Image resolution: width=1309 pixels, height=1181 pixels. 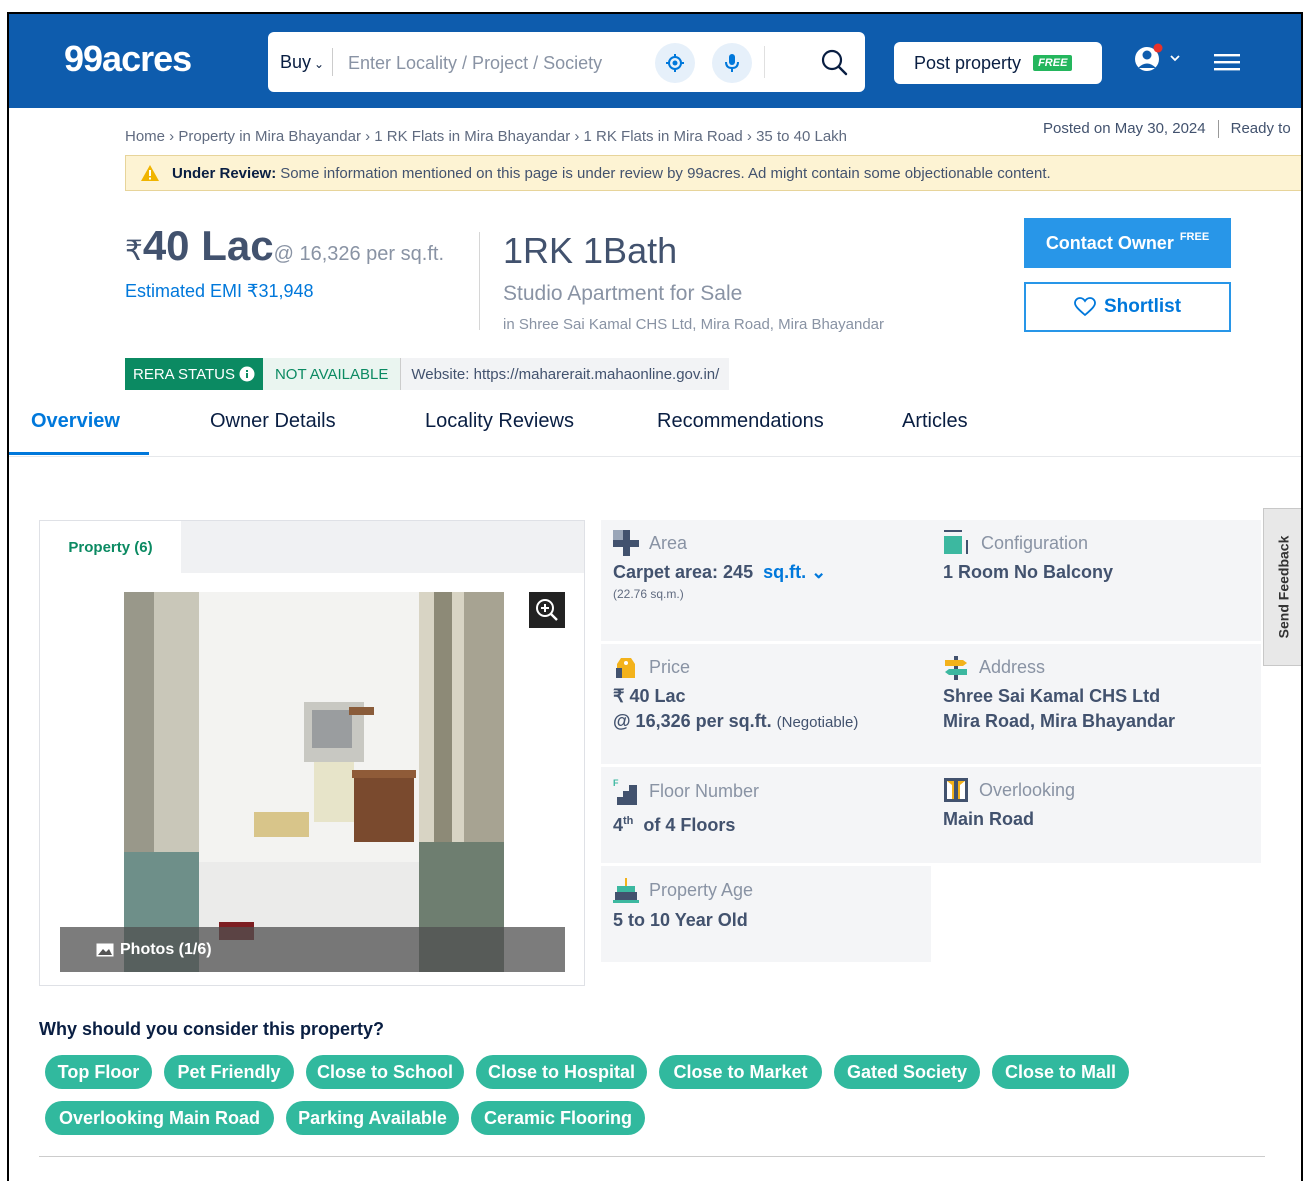 I want to click on detail-configuration: Configuration 1 Room No Balcony, so click(x=1096, y=580).